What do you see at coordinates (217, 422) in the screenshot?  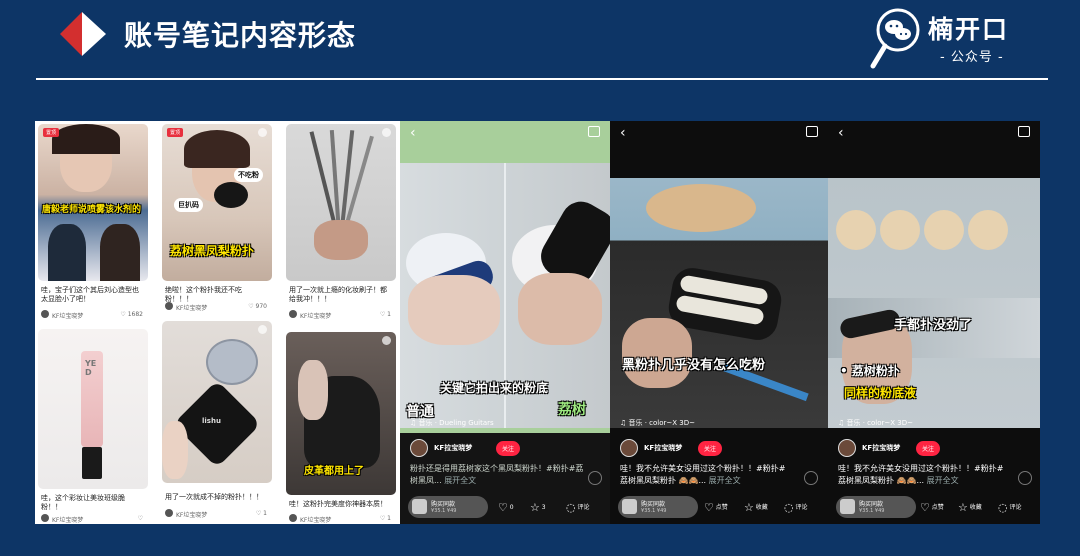 I see `note-card: lishu 用了一次就成不掉的粉扑！！！ KF垃宝晓梦 ♡ 1` at bounding box center [217, 422].